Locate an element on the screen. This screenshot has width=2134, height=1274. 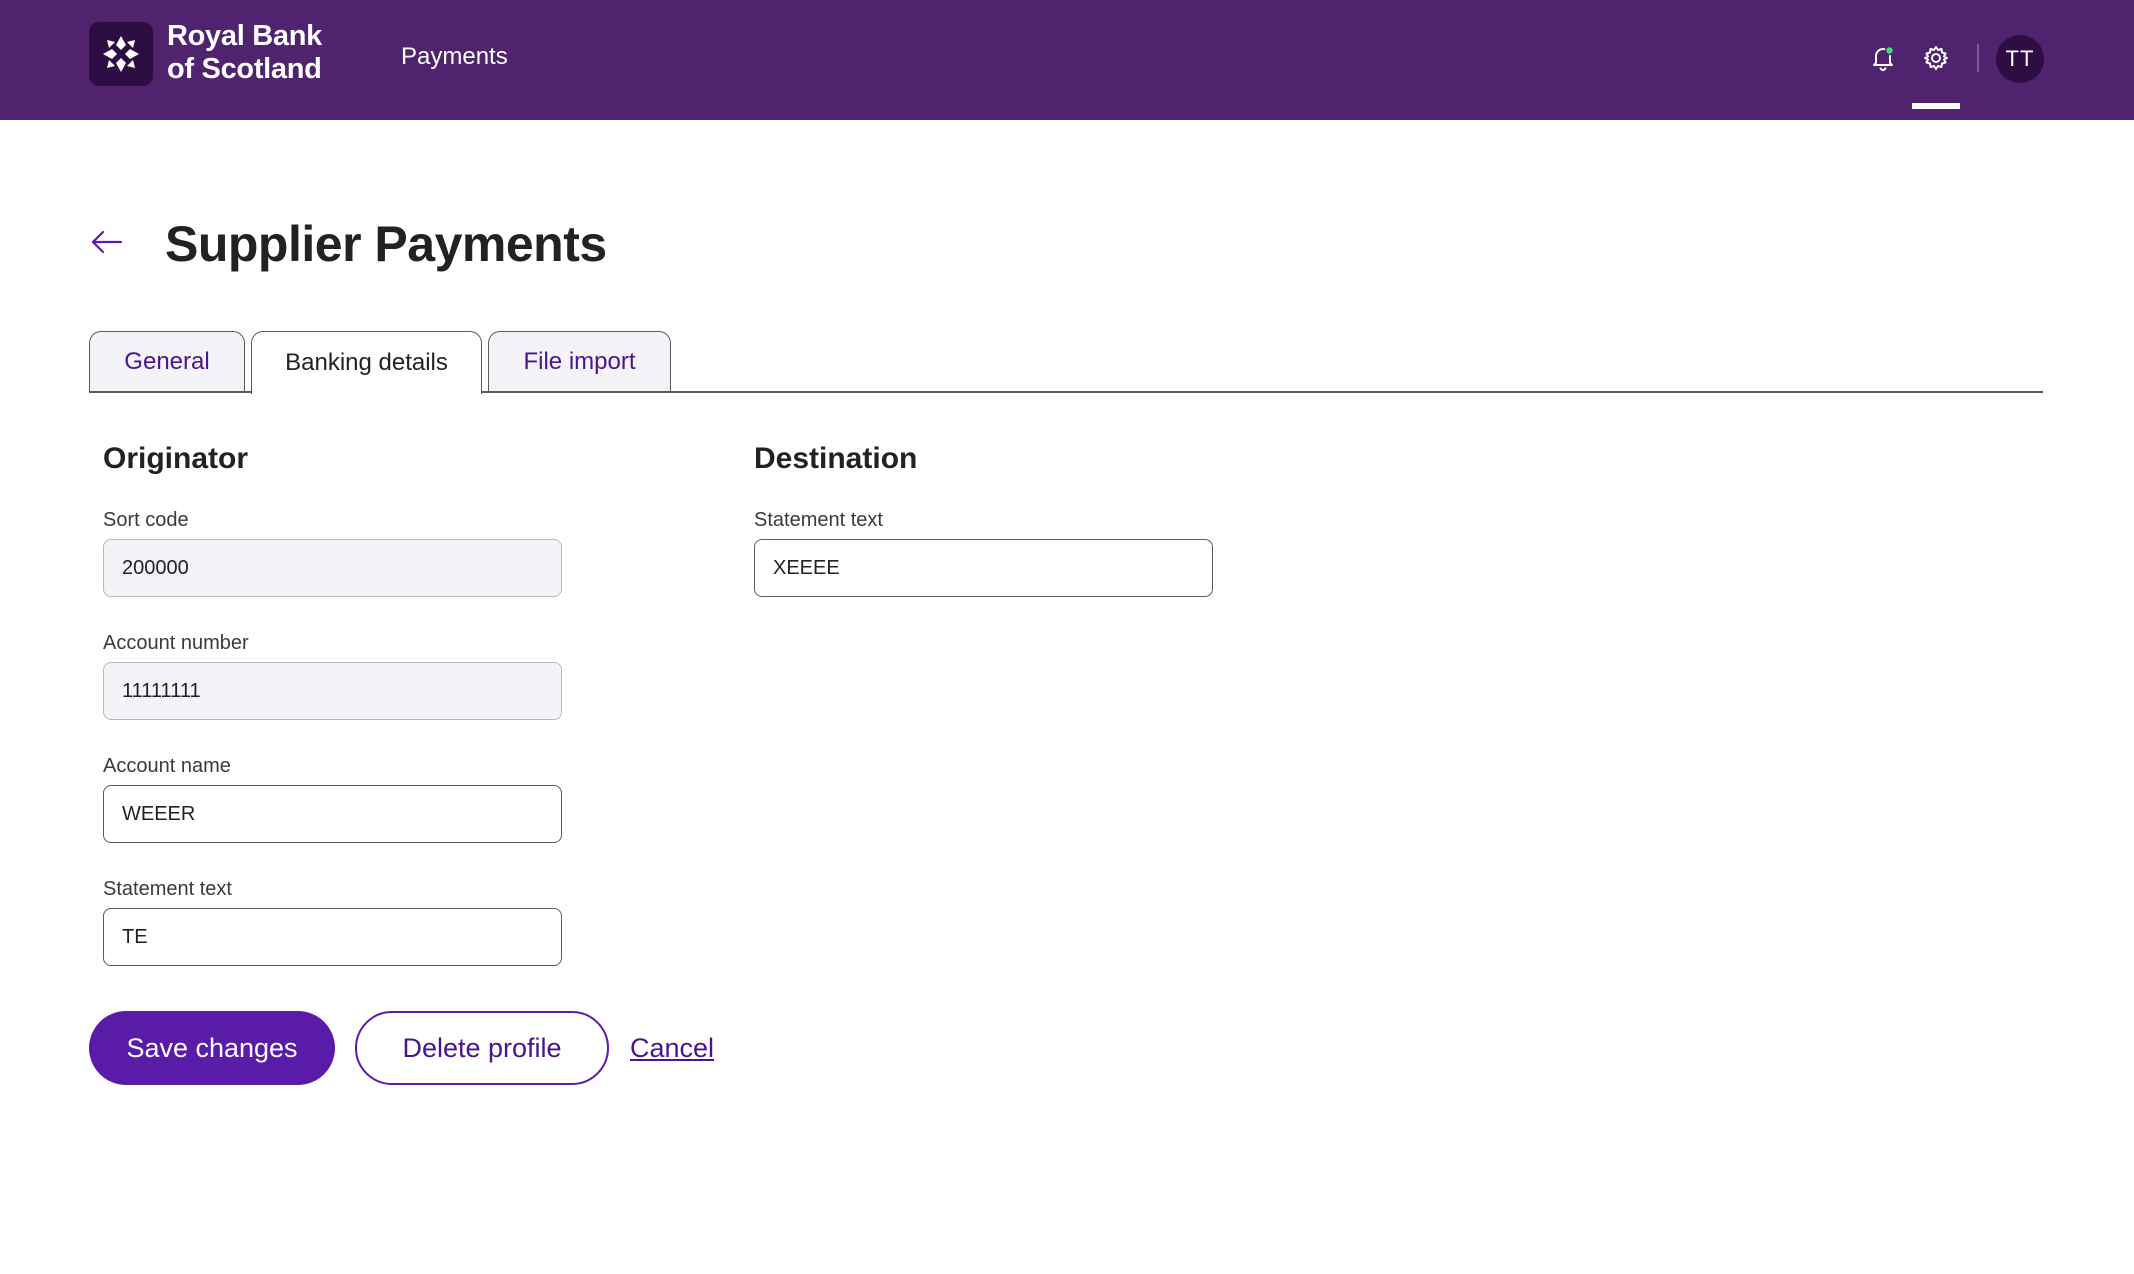
originator-title: Originator is located at coordinates (176, 458).